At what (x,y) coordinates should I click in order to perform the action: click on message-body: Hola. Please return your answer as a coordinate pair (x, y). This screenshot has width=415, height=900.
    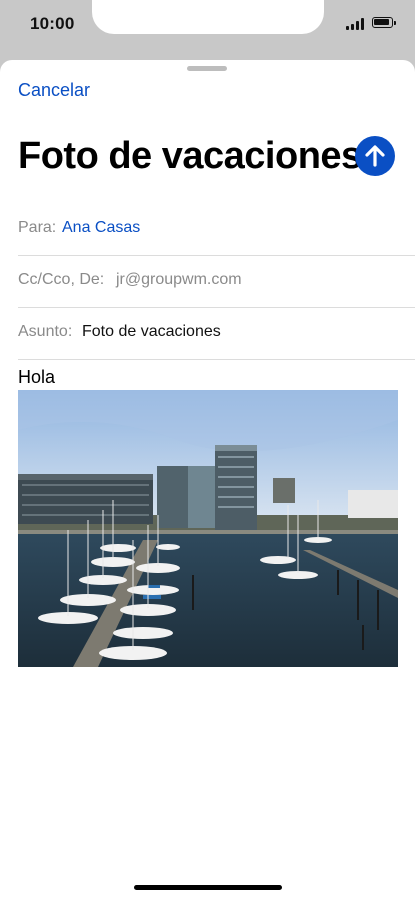
    Looking at the image, I should click on (36, 377).